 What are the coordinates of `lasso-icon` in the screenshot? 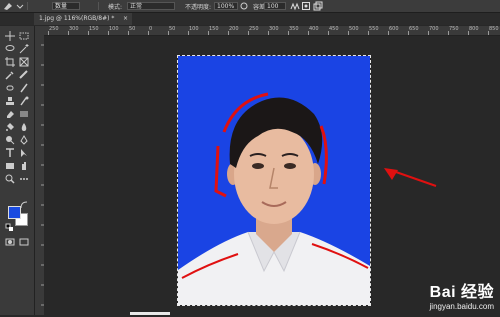 It's located at (10, 48).